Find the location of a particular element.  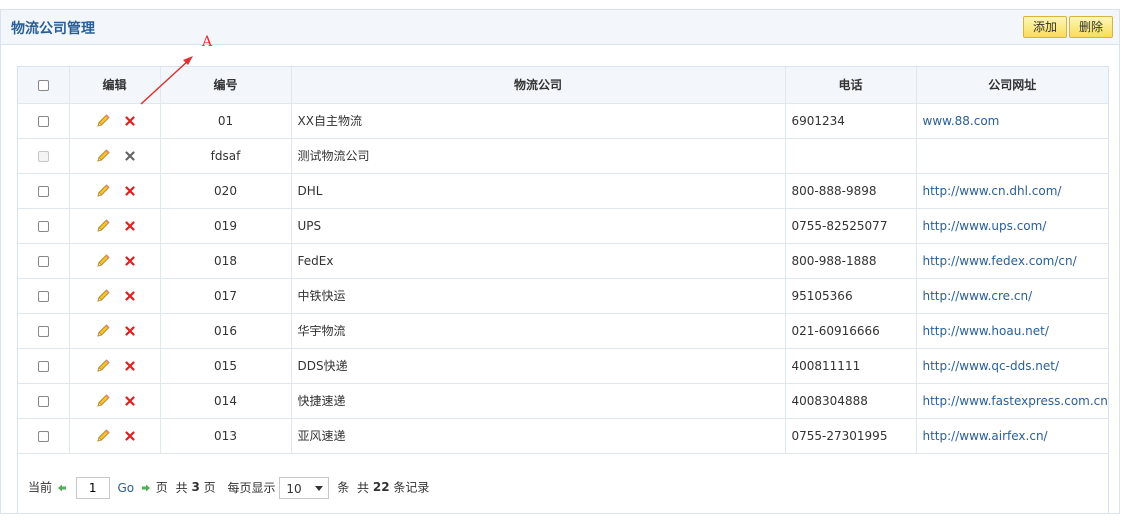

row-code: 019 is located at coordinates (226, 226).